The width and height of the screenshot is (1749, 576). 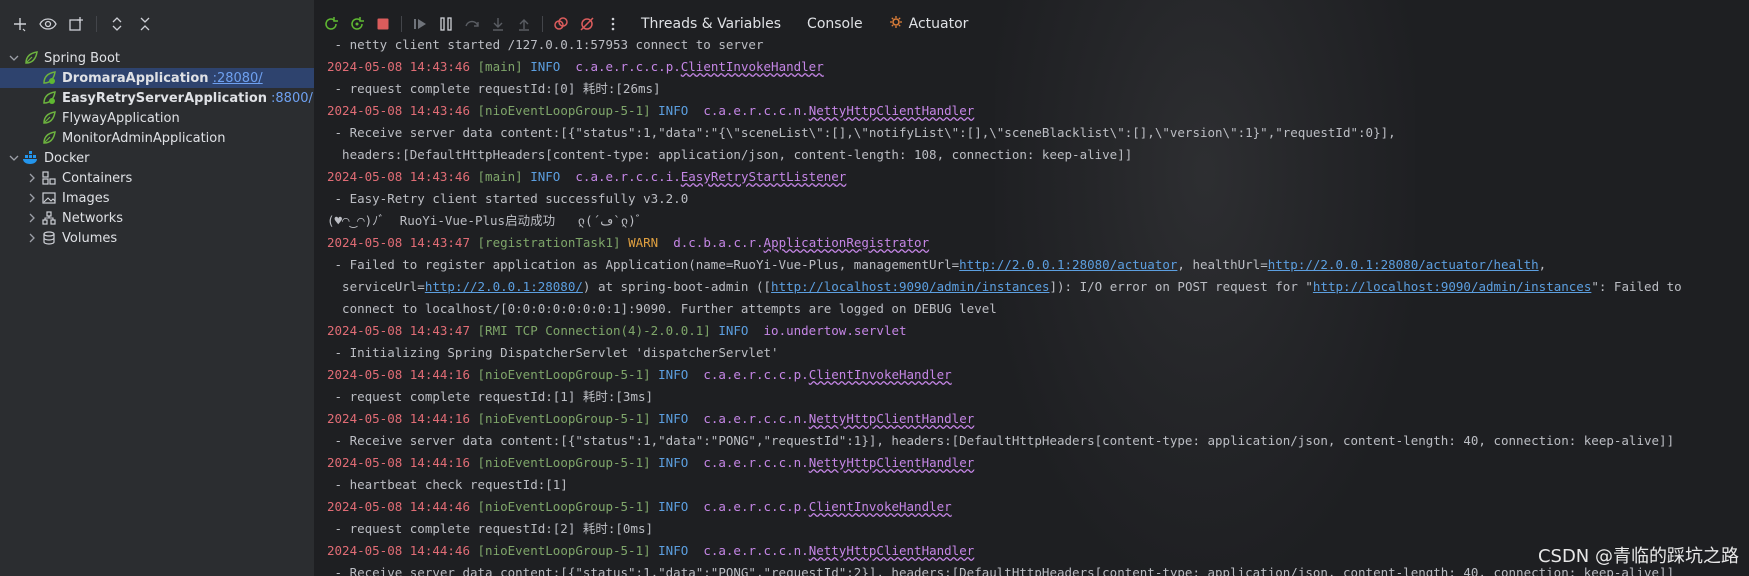 I want to click on spring-boot-icon, so click(x=31, y=58).